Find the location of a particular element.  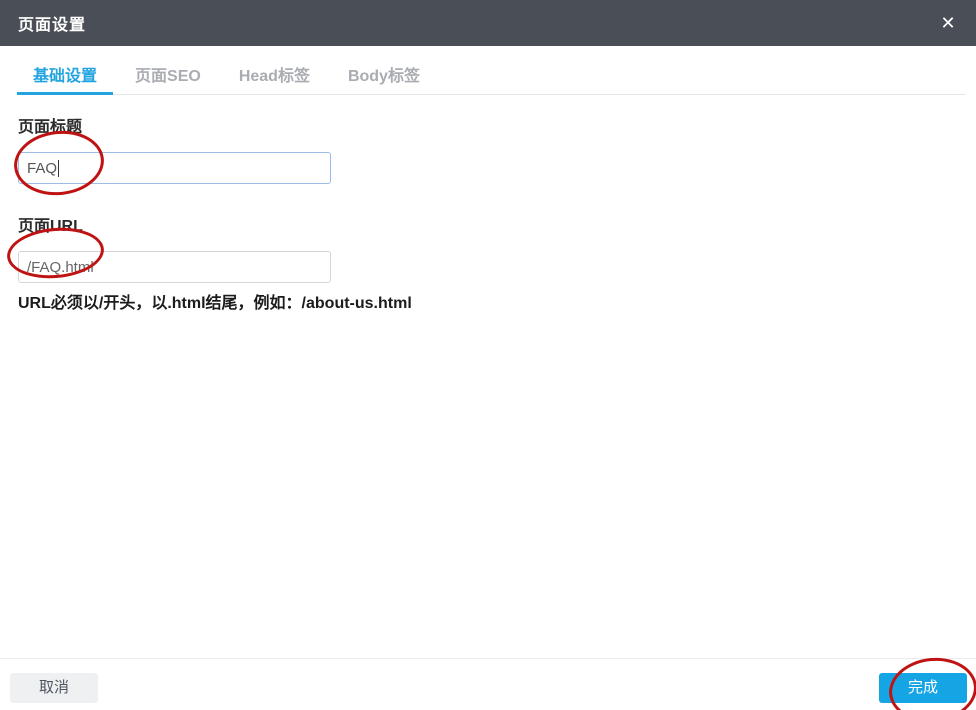

tab-page-seo: 页面SEO is located at coordinates (168, 78).